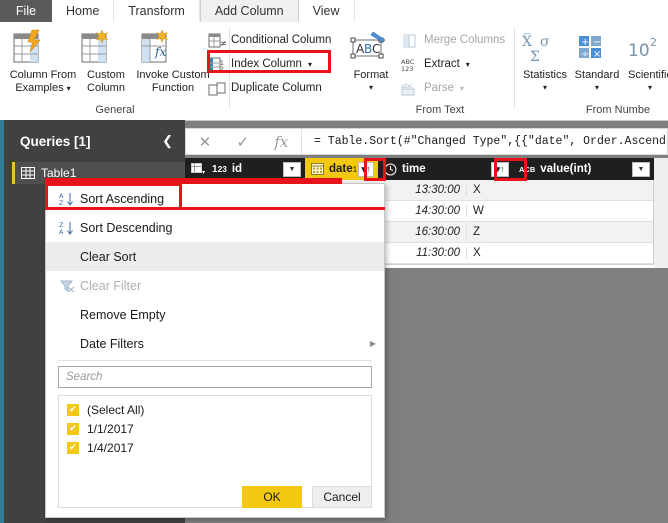  What do you see at coordinates (342, 497) in the screenshot?
I see `cancel-button: Cancel` at bounding box center [342, 497].